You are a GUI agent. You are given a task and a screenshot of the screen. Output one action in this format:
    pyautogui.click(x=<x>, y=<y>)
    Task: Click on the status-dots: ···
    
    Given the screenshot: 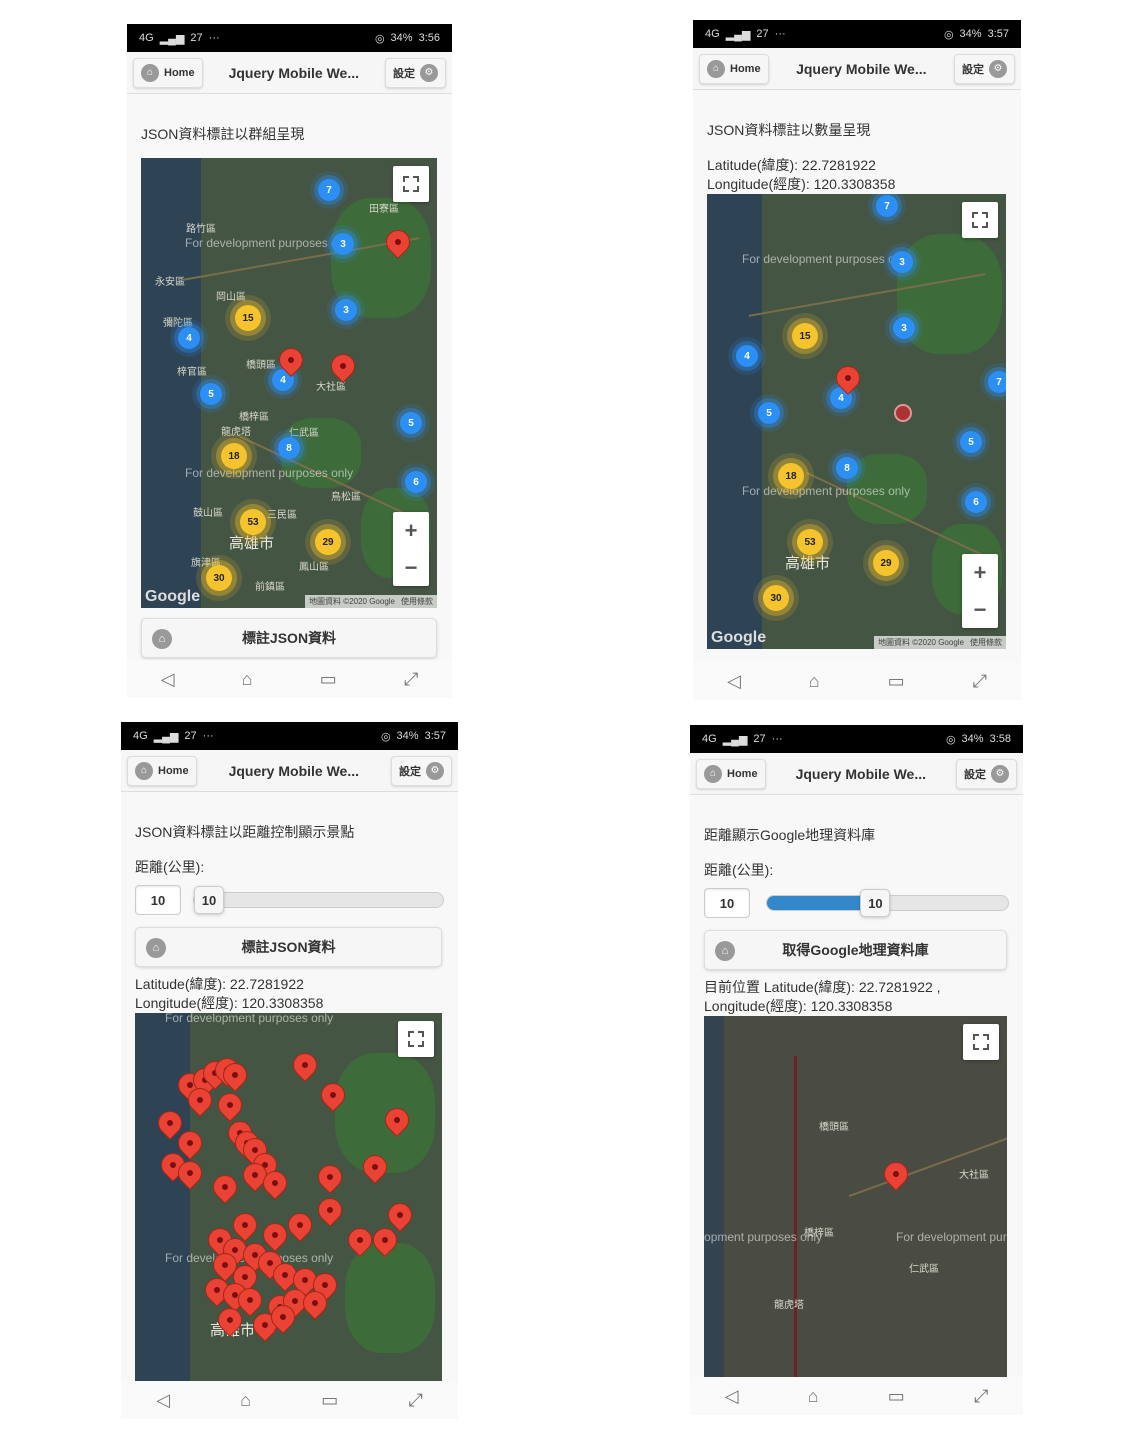 What is the action you would take?
    pyautogui.click(x=214, y=38)
    